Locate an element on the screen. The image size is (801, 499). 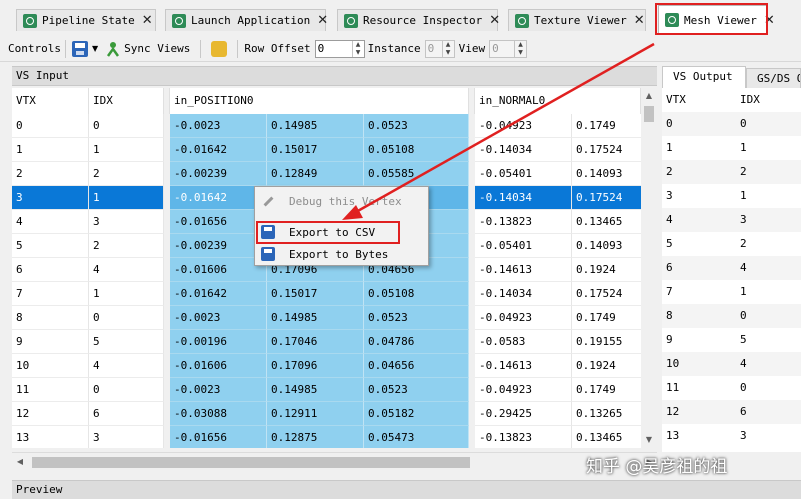
row-offset-stepper: ▲▼ is located at coordinates (339, 48).